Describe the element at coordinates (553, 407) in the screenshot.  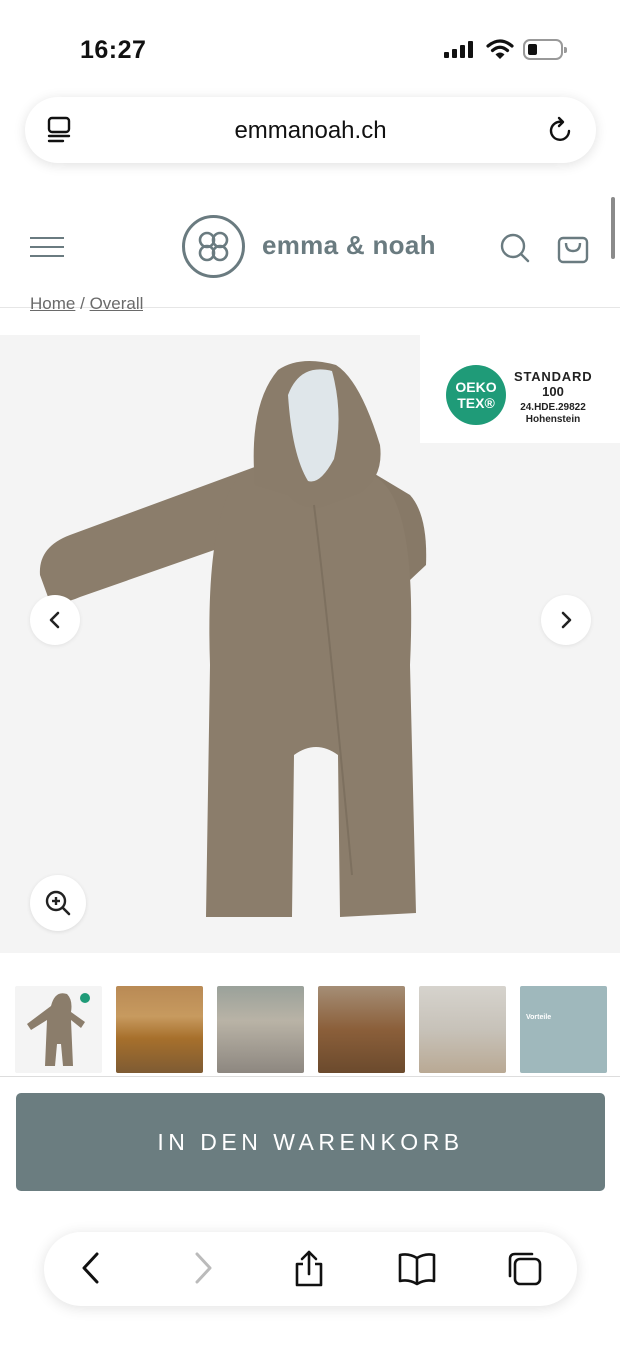
I see `oeko-code: 24.HDE.29822` at that location.